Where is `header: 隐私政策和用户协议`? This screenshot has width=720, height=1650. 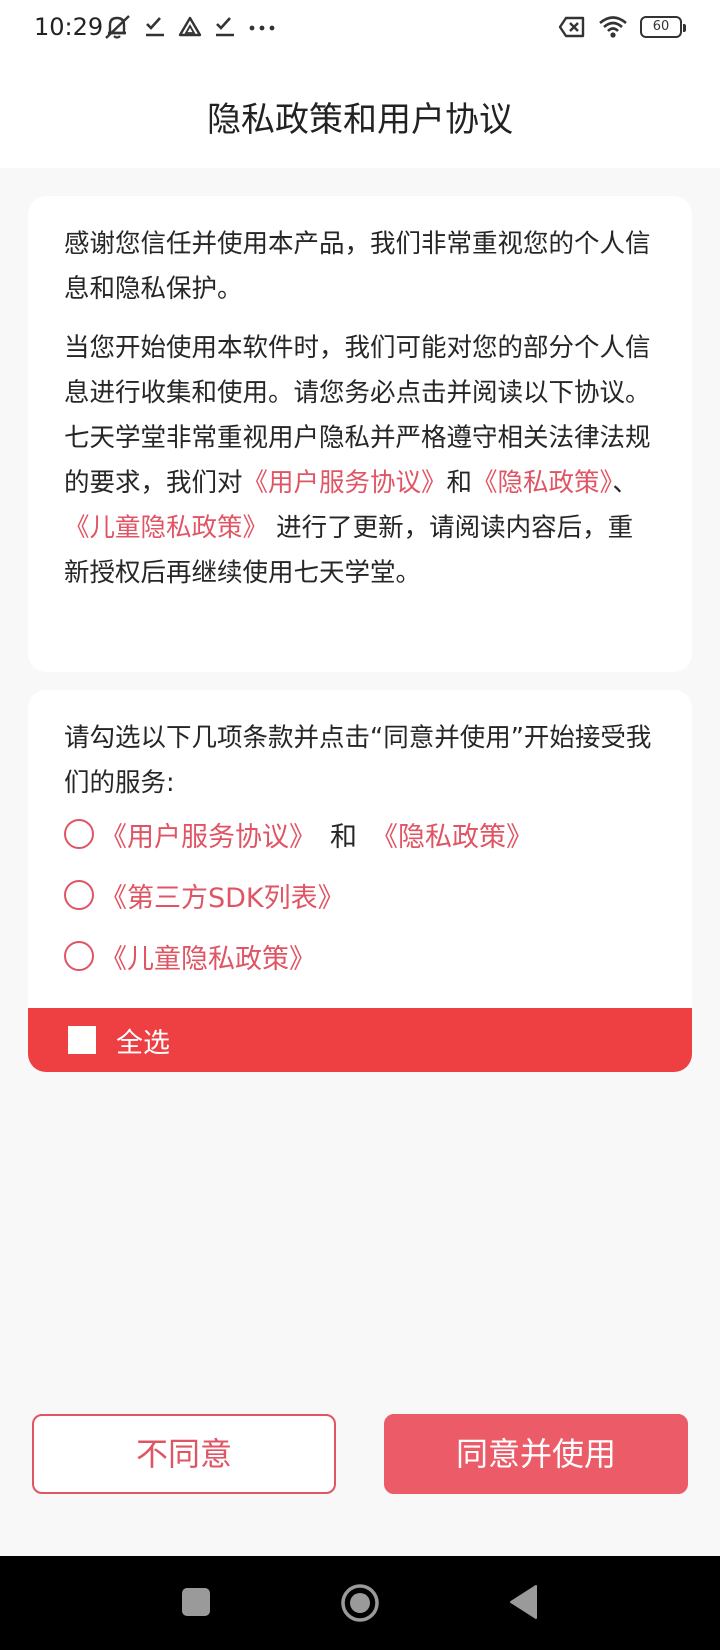 header: 隐私政策和用户协议 is located at coordinates (360, 112).